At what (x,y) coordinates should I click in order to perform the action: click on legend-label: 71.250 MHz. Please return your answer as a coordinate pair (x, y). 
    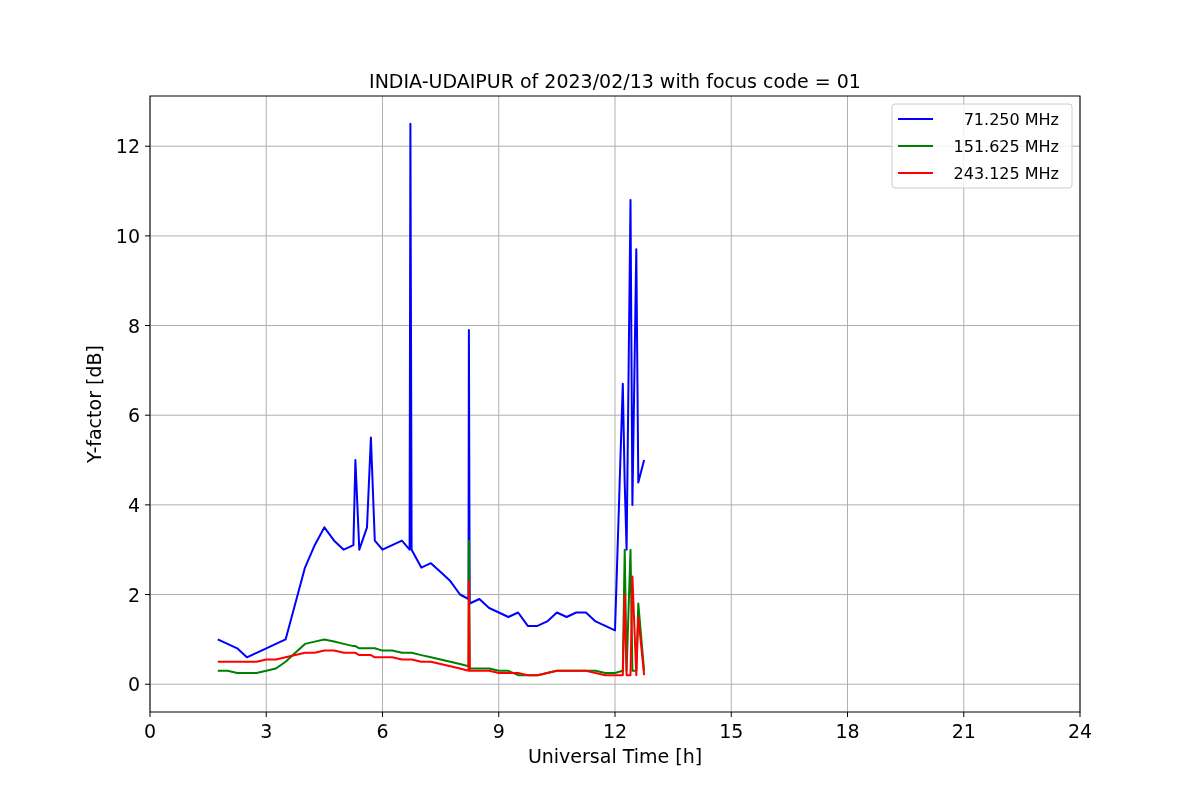
    Looking at the image, I should click on (1011, 119).